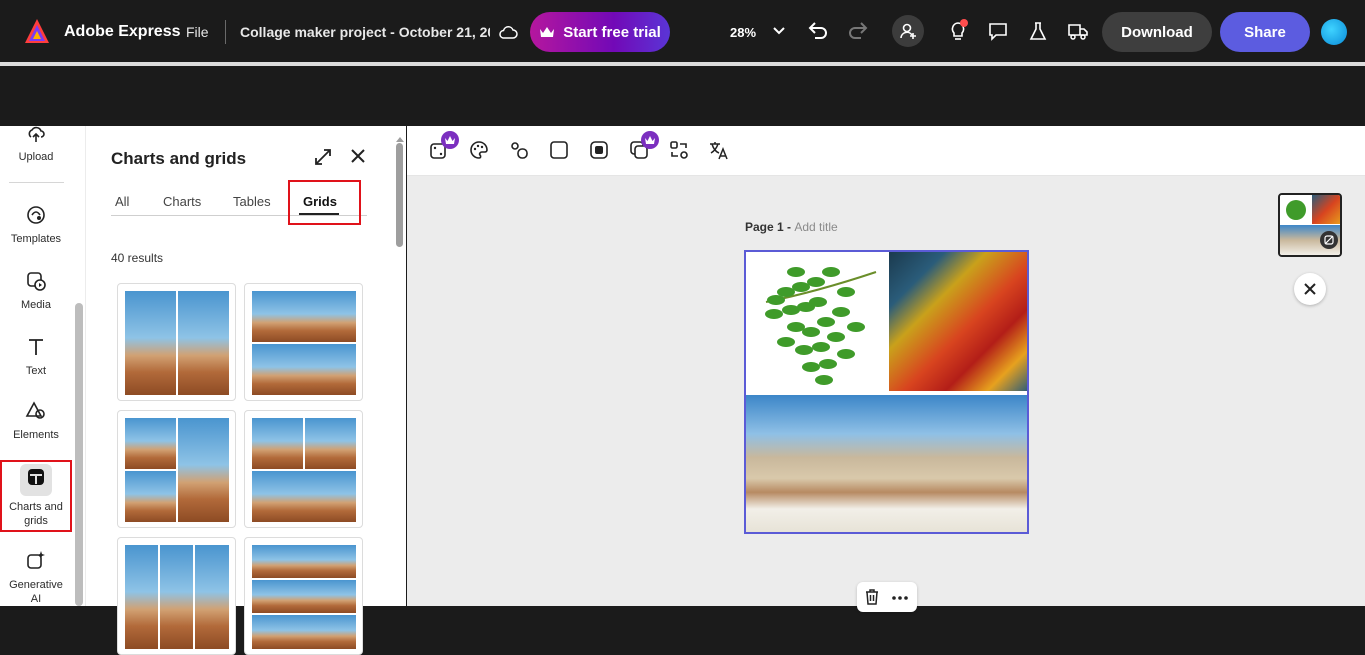 The height and width of the screenshot is (655, 1365). What do you see at coordinates (886, 151) in the screenshot?
I see `context-toolbar` at bounding box center [886, 151].